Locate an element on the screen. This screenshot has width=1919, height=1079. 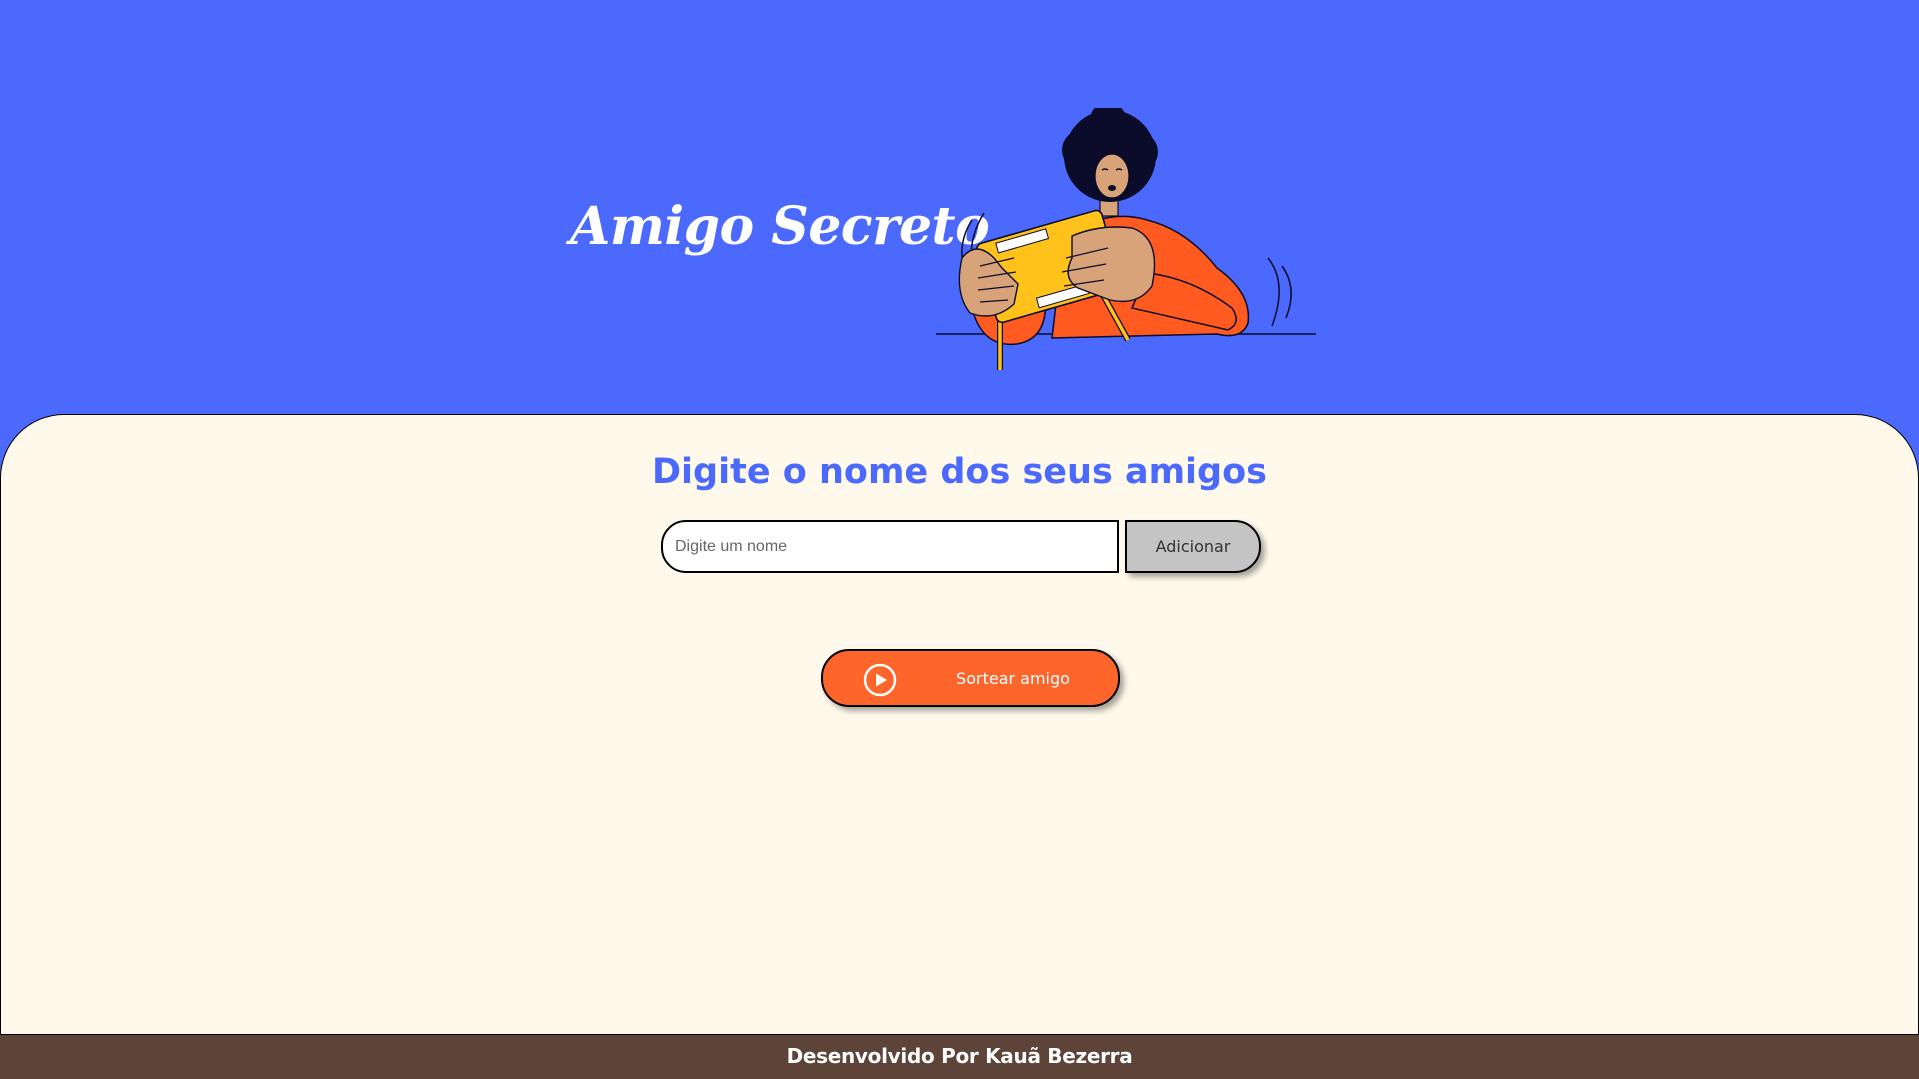
footer: Desenvolvido Por Kauã Bezerra is located at coordinates (959, 1056).